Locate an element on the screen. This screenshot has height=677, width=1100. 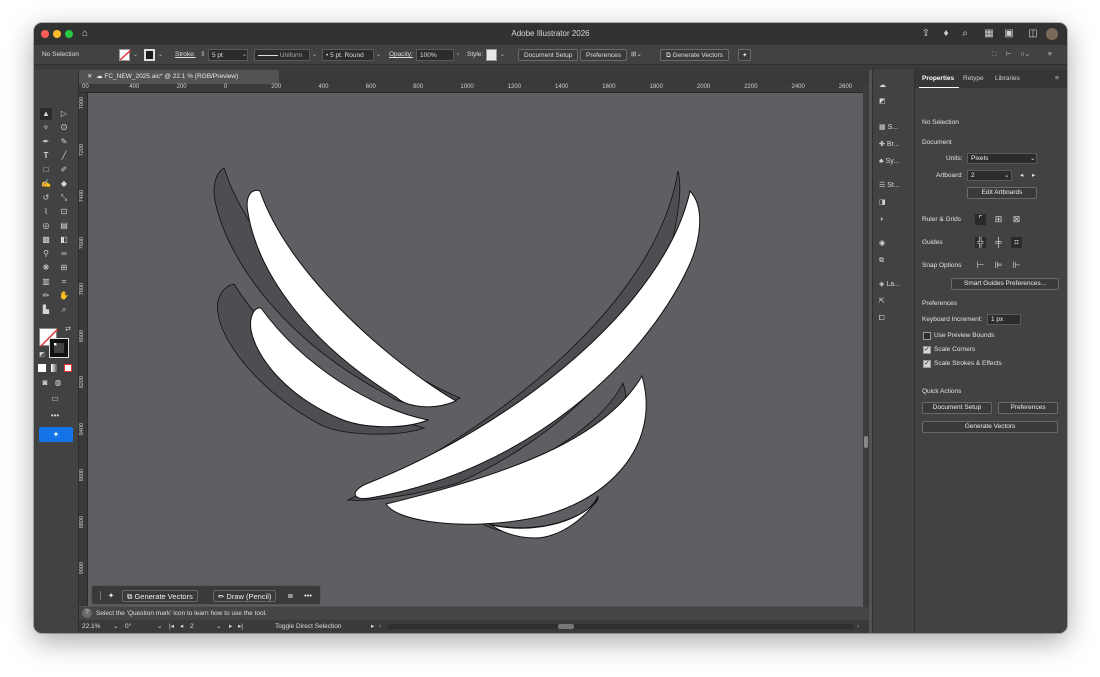
selection-tool-icon: ▲ is located at coordinates (46, 114).